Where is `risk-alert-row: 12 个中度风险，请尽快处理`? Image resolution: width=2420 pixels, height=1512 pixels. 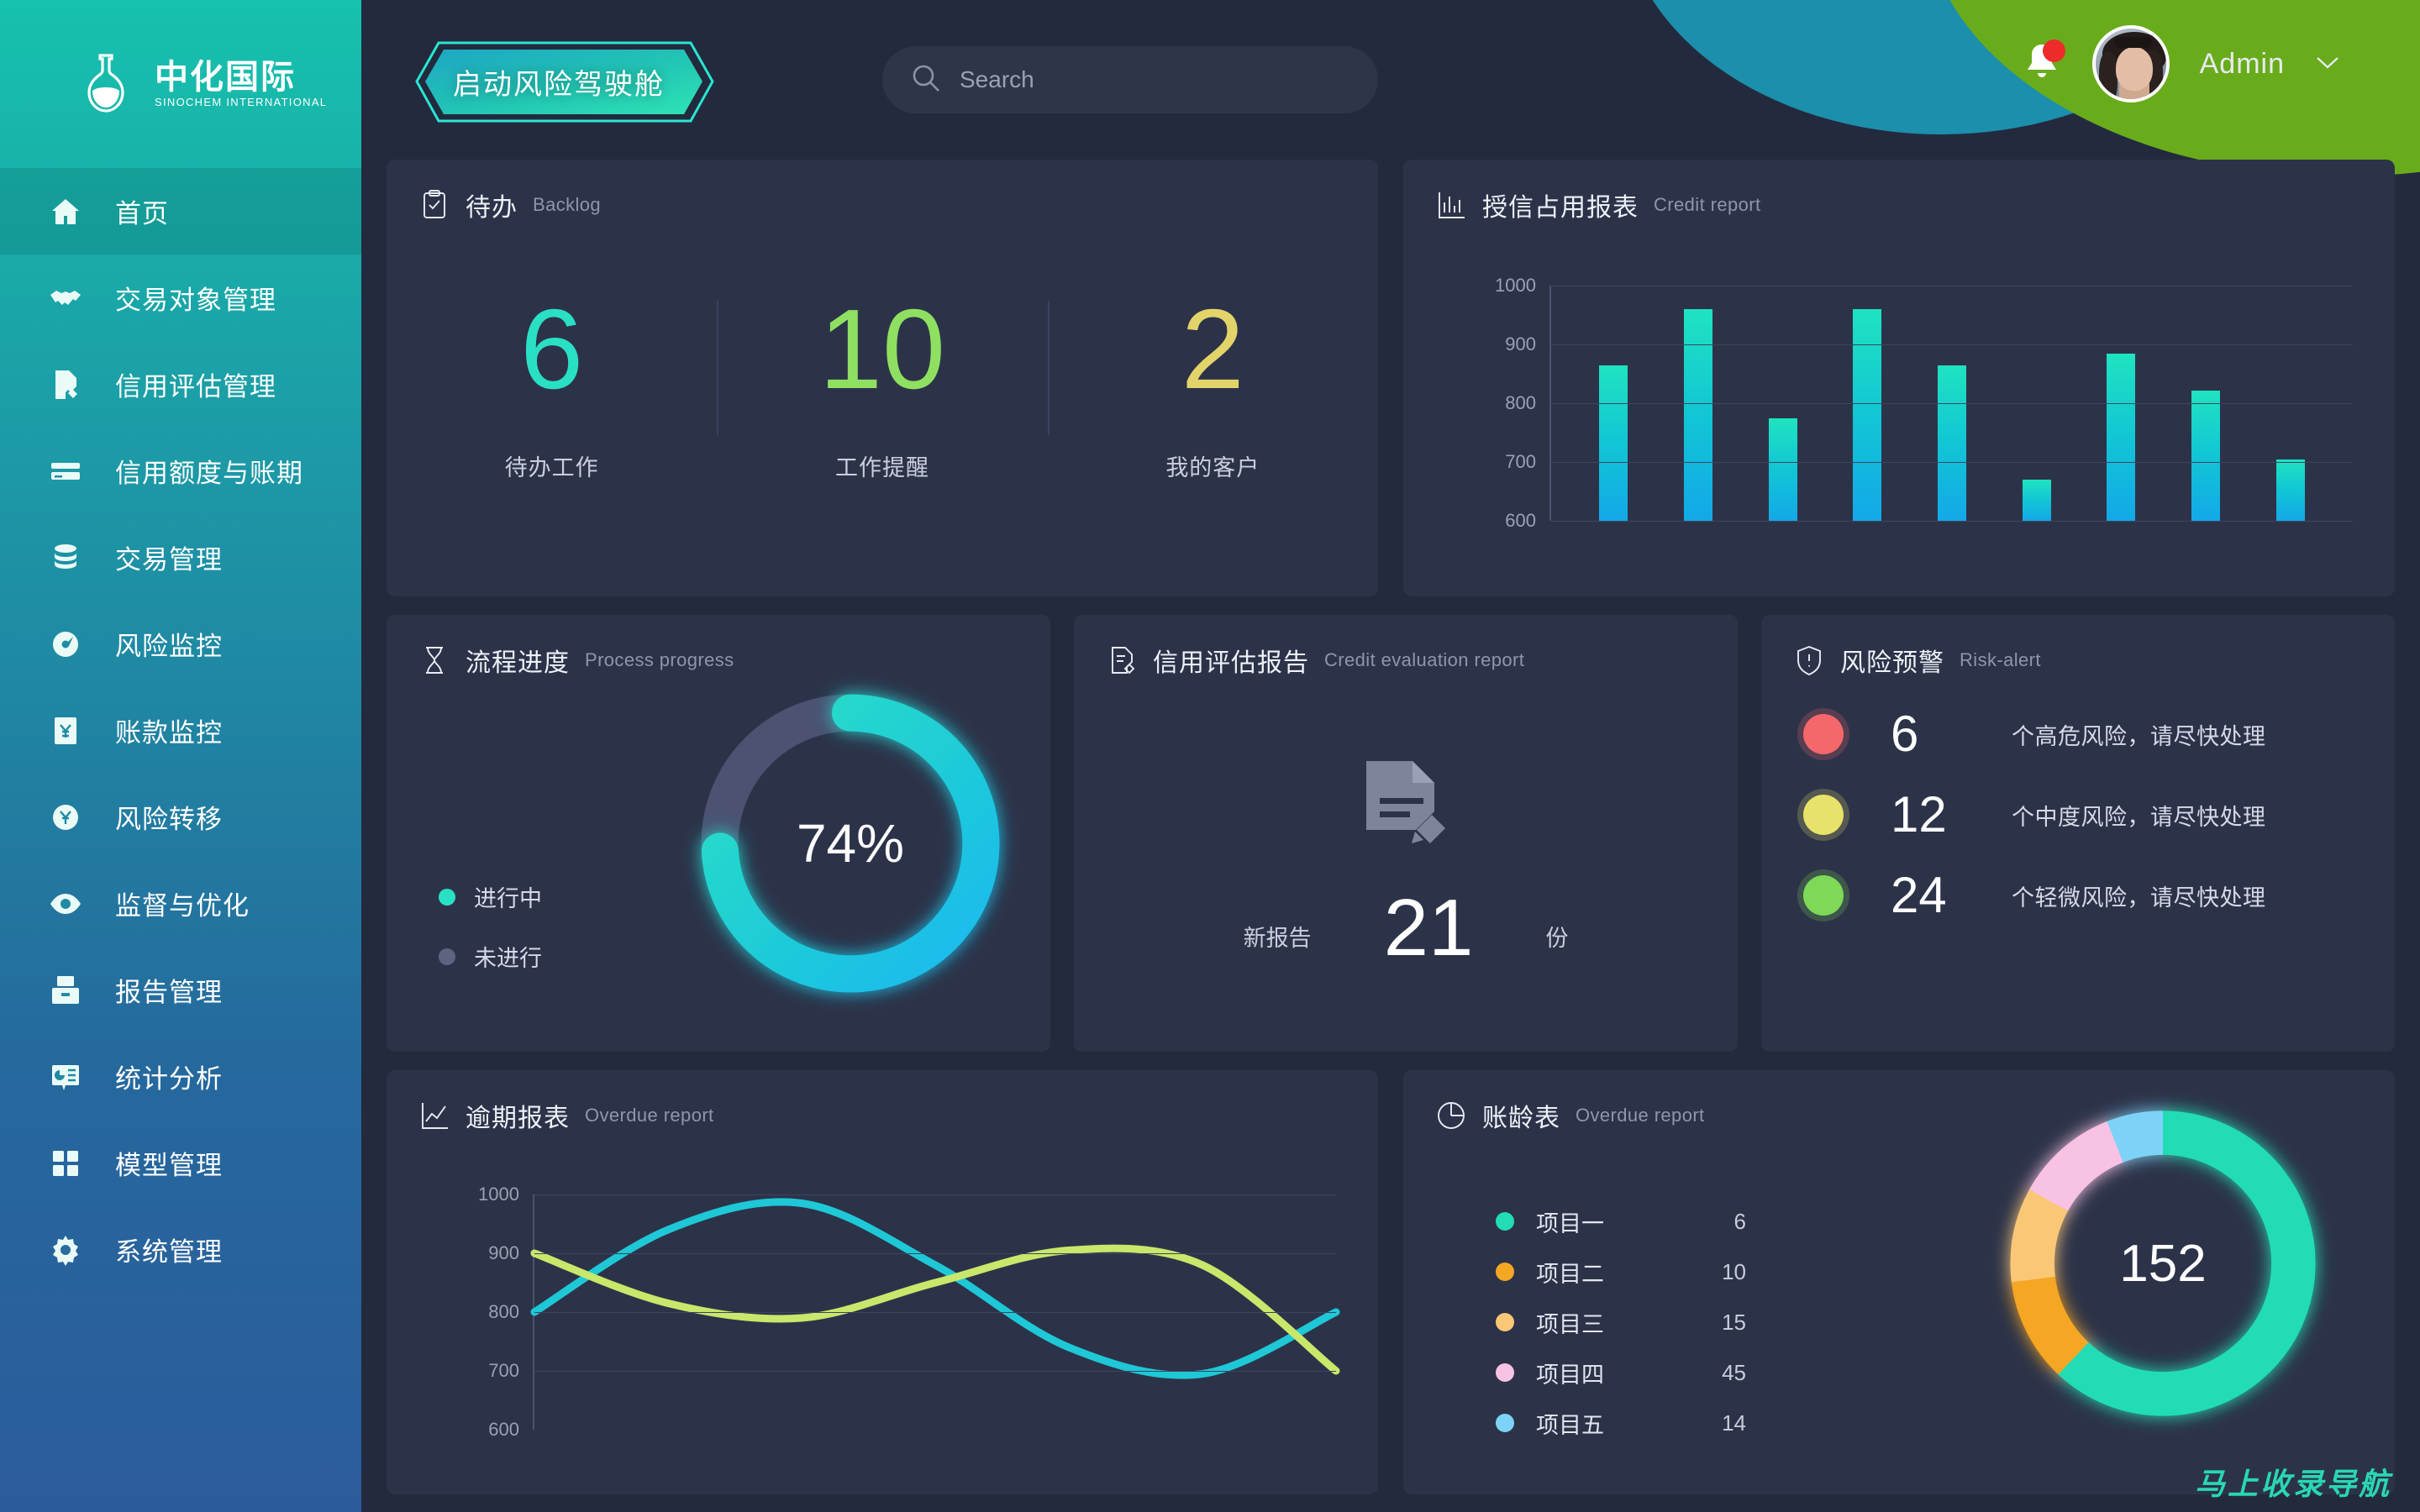 risk-alert-row: 12 个中度风险，请尽快处理 is located at coordinates (2078, 815).